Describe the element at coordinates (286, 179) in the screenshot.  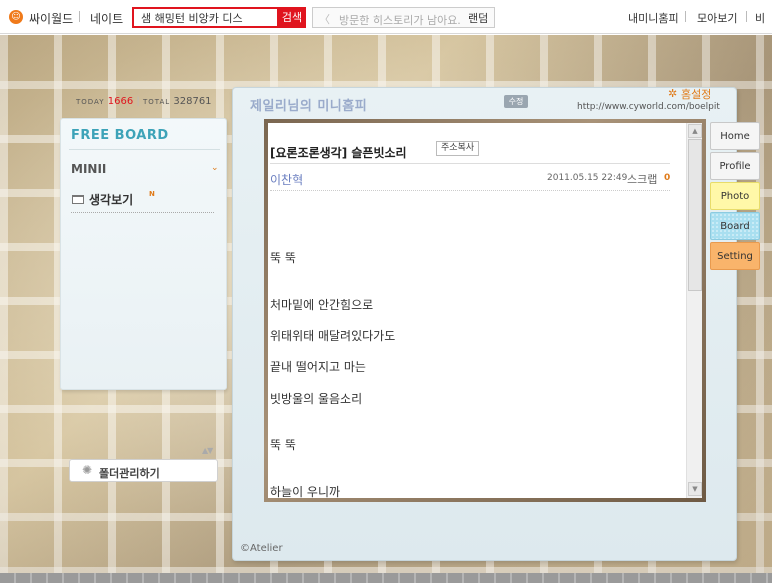
I see `post-author: 이찬혁` at that location.